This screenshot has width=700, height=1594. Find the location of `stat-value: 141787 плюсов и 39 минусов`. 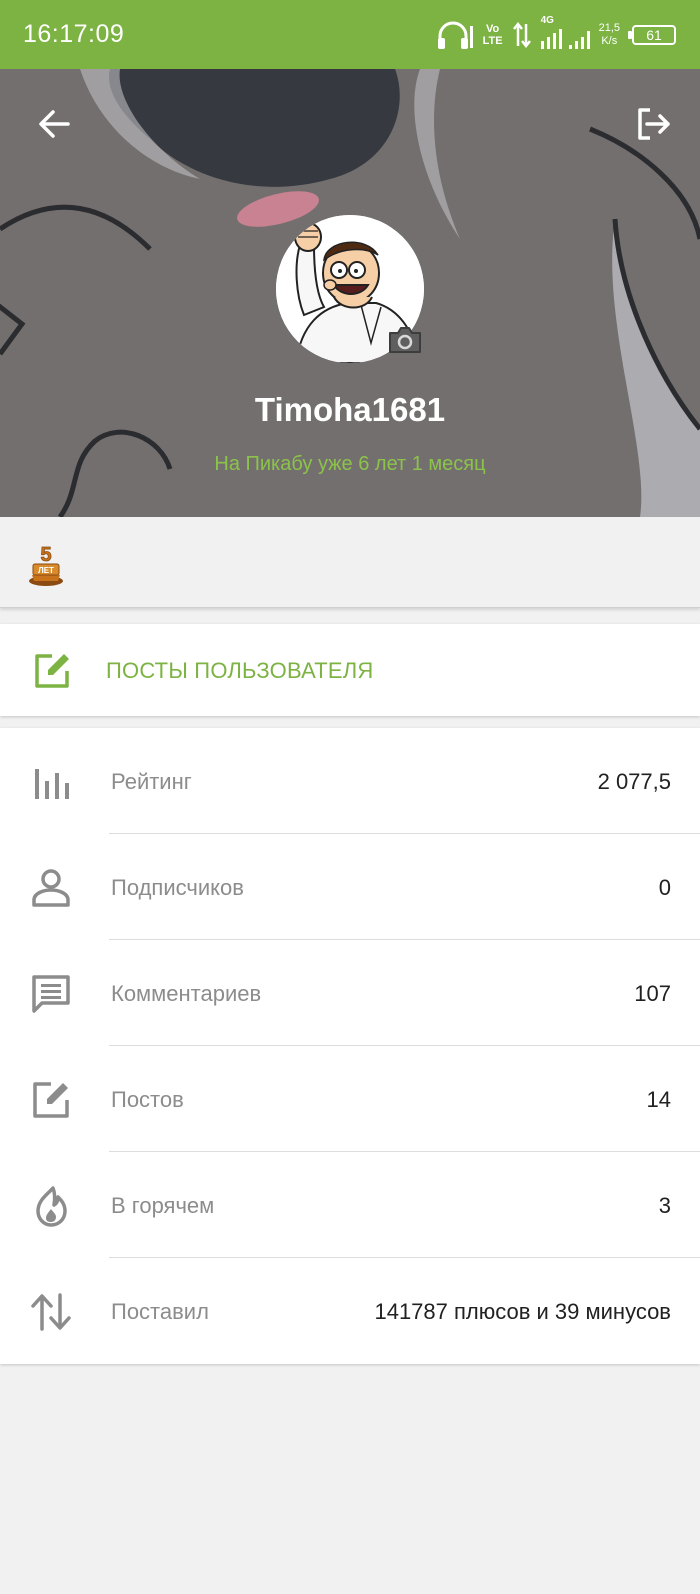

stat-value: 141787 плюсов и 39 минусов is located at coordinates (522, 1311).